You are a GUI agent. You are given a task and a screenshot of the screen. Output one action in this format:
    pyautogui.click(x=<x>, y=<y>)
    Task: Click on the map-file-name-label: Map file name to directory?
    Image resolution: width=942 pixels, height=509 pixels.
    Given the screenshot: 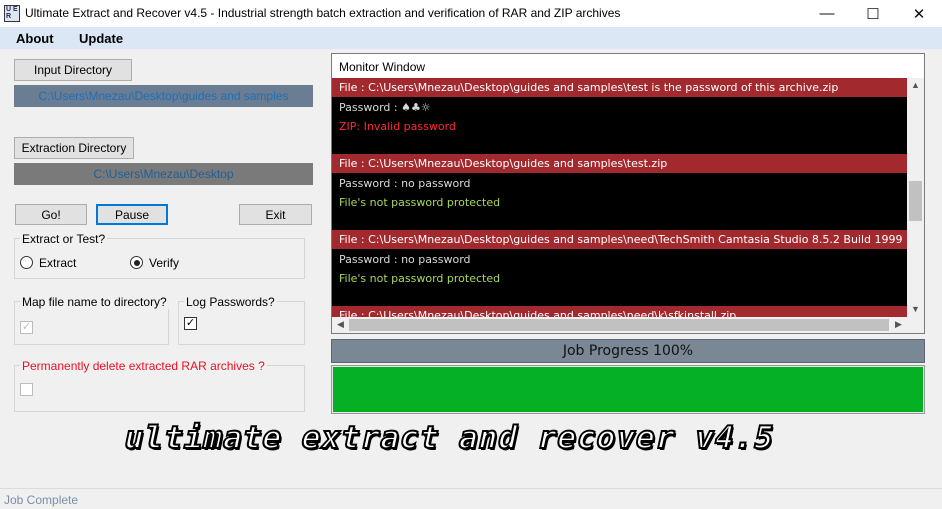 What is the action you would take?
    pyautogui.click(x=94, y=302)
    